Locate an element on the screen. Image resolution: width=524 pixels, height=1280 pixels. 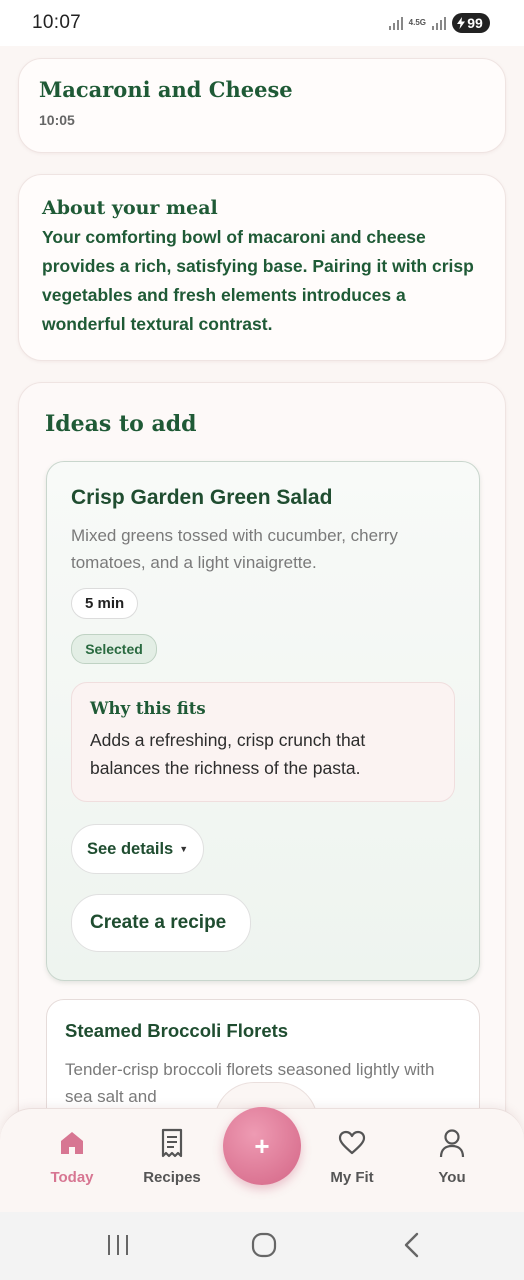
meal-title: Macaroni and Cheese is located at coordinates (166, 89).